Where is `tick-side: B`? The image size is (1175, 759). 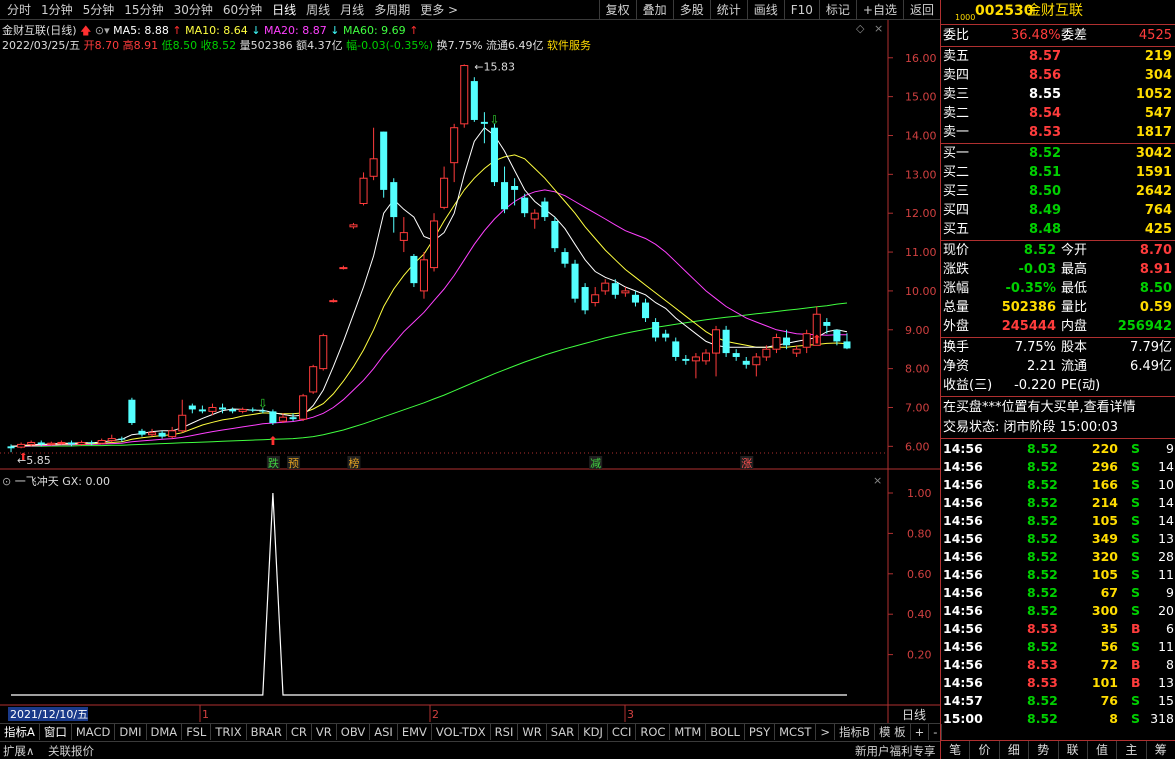 tick-side: B is located at coordinates (1136, 664).